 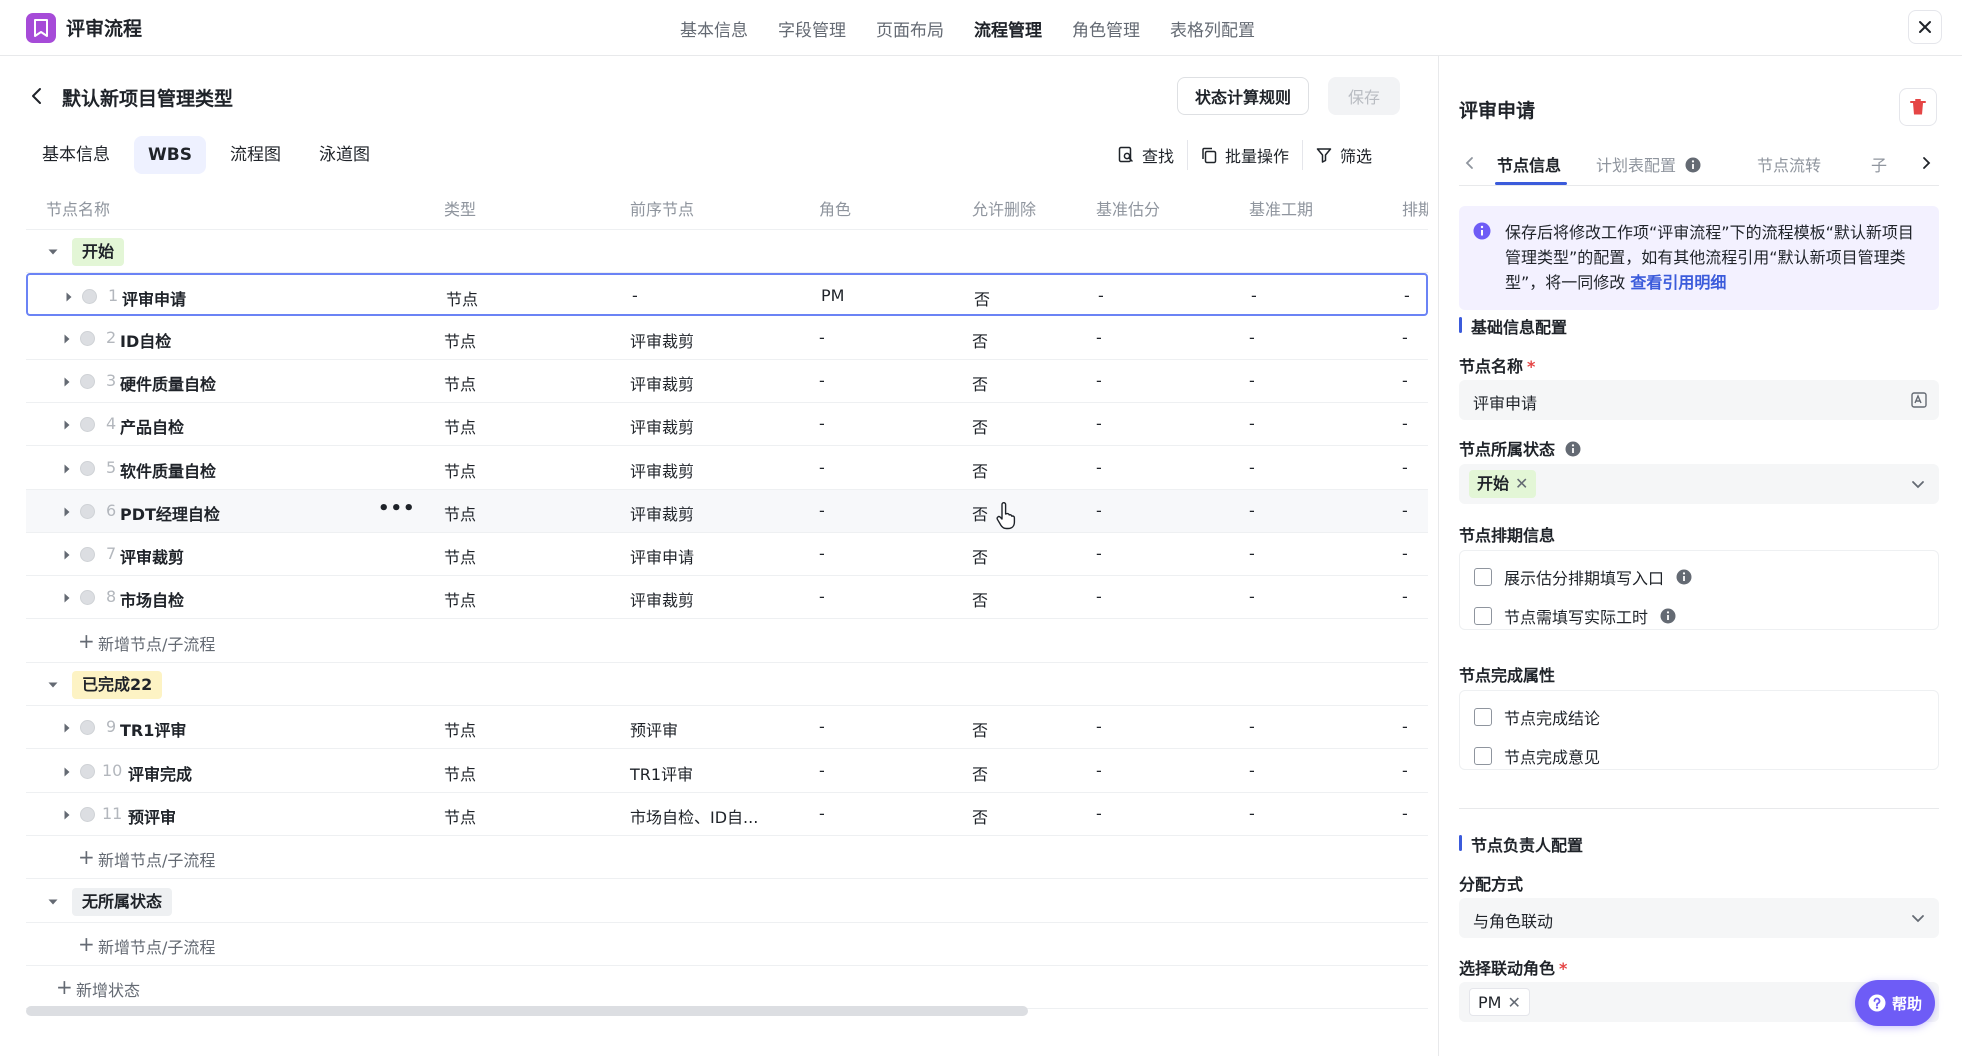 What do you see at coordinates (1364, 96) in the screenshot?
I see `save-button: 保存` at bounding box center [1364, 96].